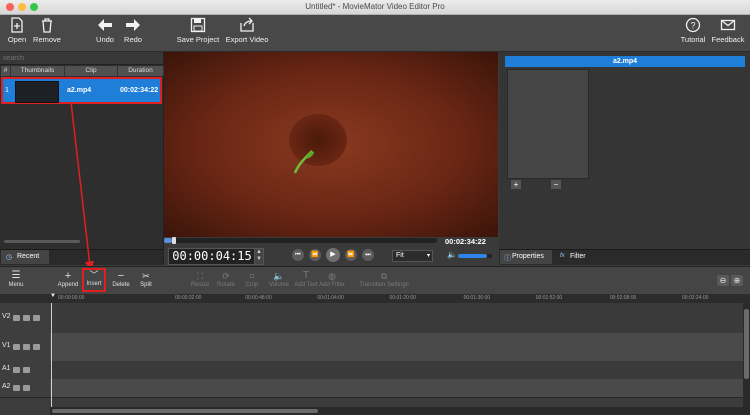  I want to click on menu-button: ☰ Menu, so click(16, 279).